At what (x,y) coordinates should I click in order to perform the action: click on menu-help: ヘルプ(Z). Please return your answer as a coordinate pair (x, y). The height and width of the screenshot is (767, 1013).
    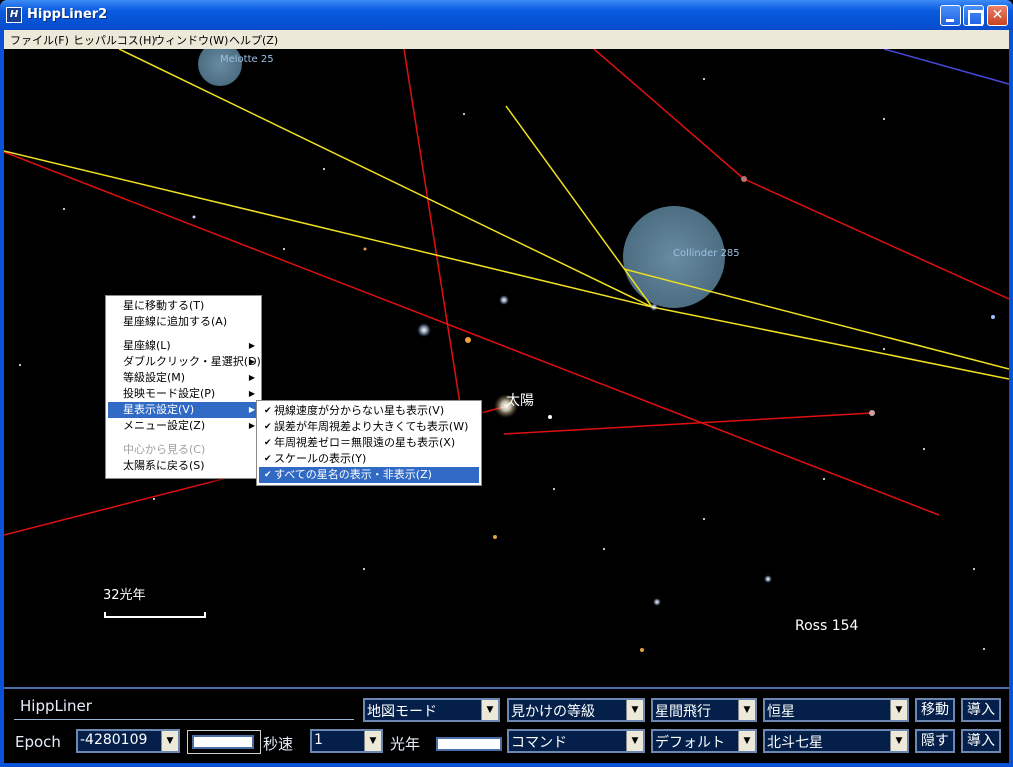
    Looking at the image, I should click on (253, 40).